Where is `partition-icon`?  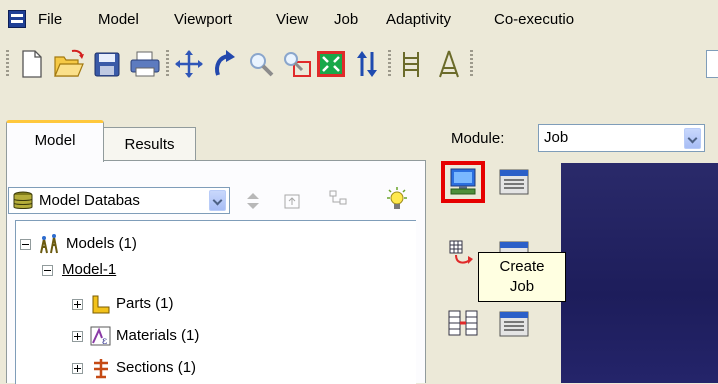 partition-icon is located at coordinates (449, 64).